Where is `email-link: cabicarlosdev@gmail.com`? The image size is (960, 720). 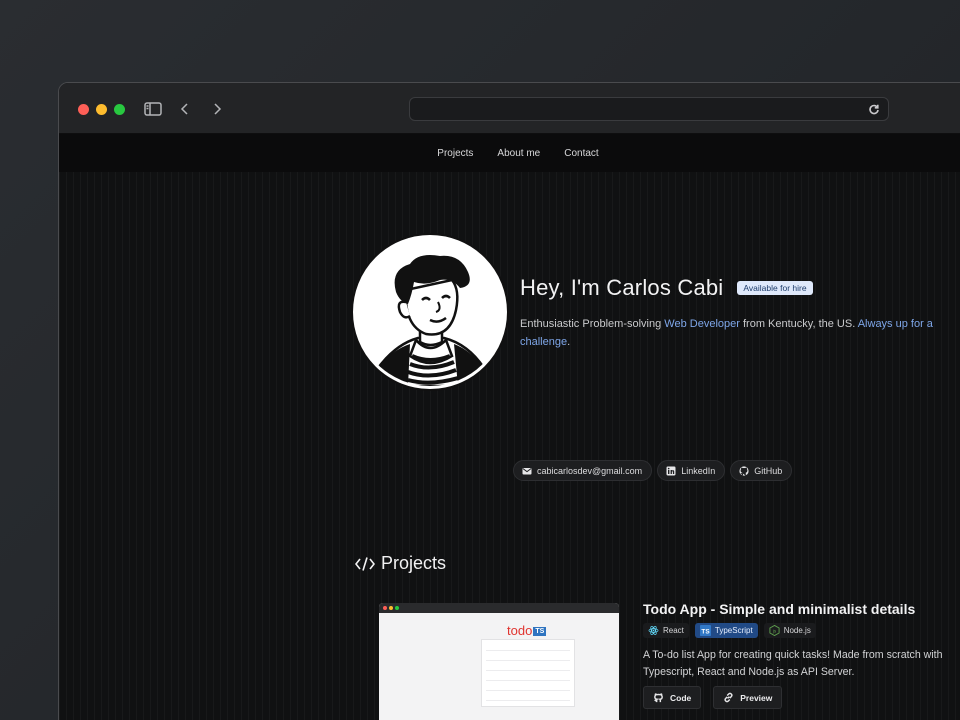
email-link: cabicarlosdev@gmail.com is located at coordinates (583, 470).